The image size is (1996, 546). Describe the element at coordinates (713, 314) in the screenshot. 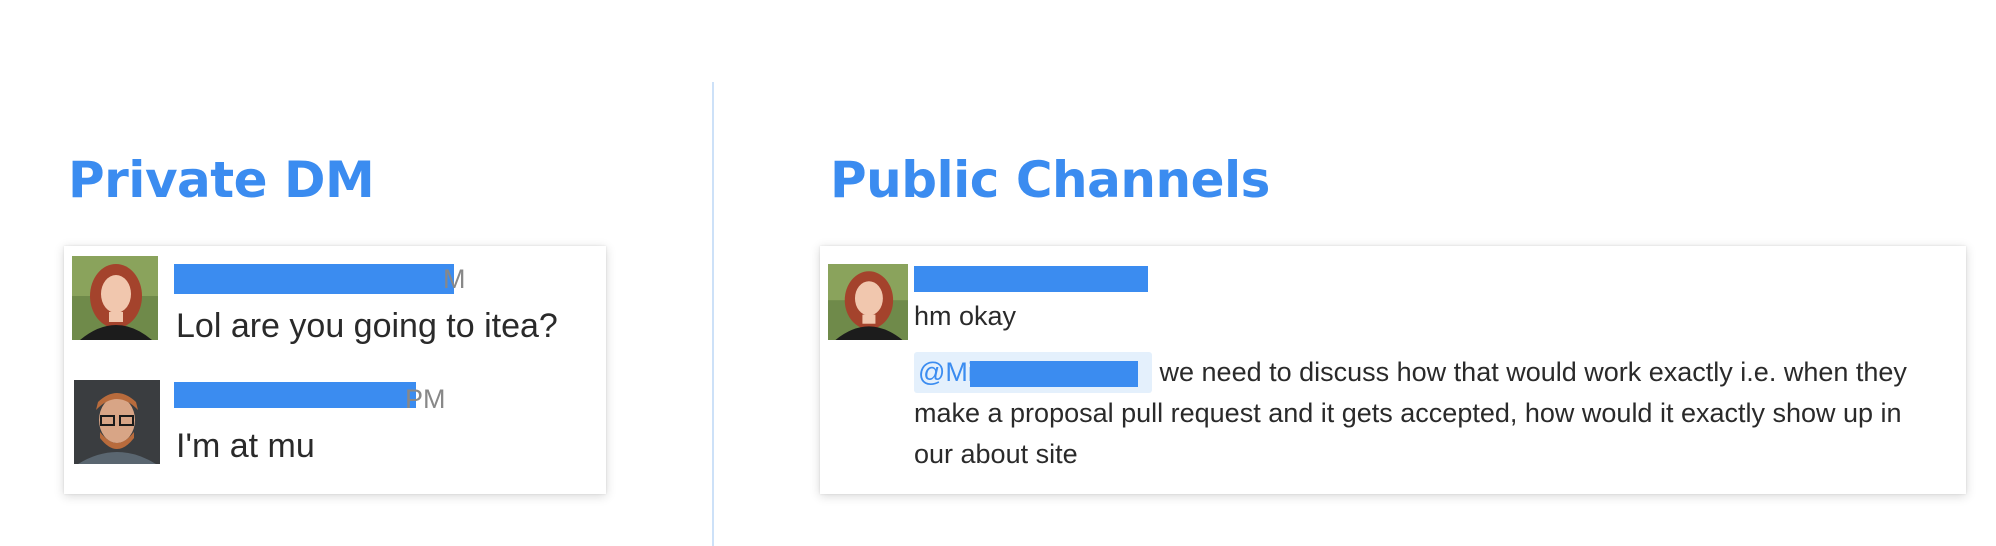

I see `section-divider` at that location.